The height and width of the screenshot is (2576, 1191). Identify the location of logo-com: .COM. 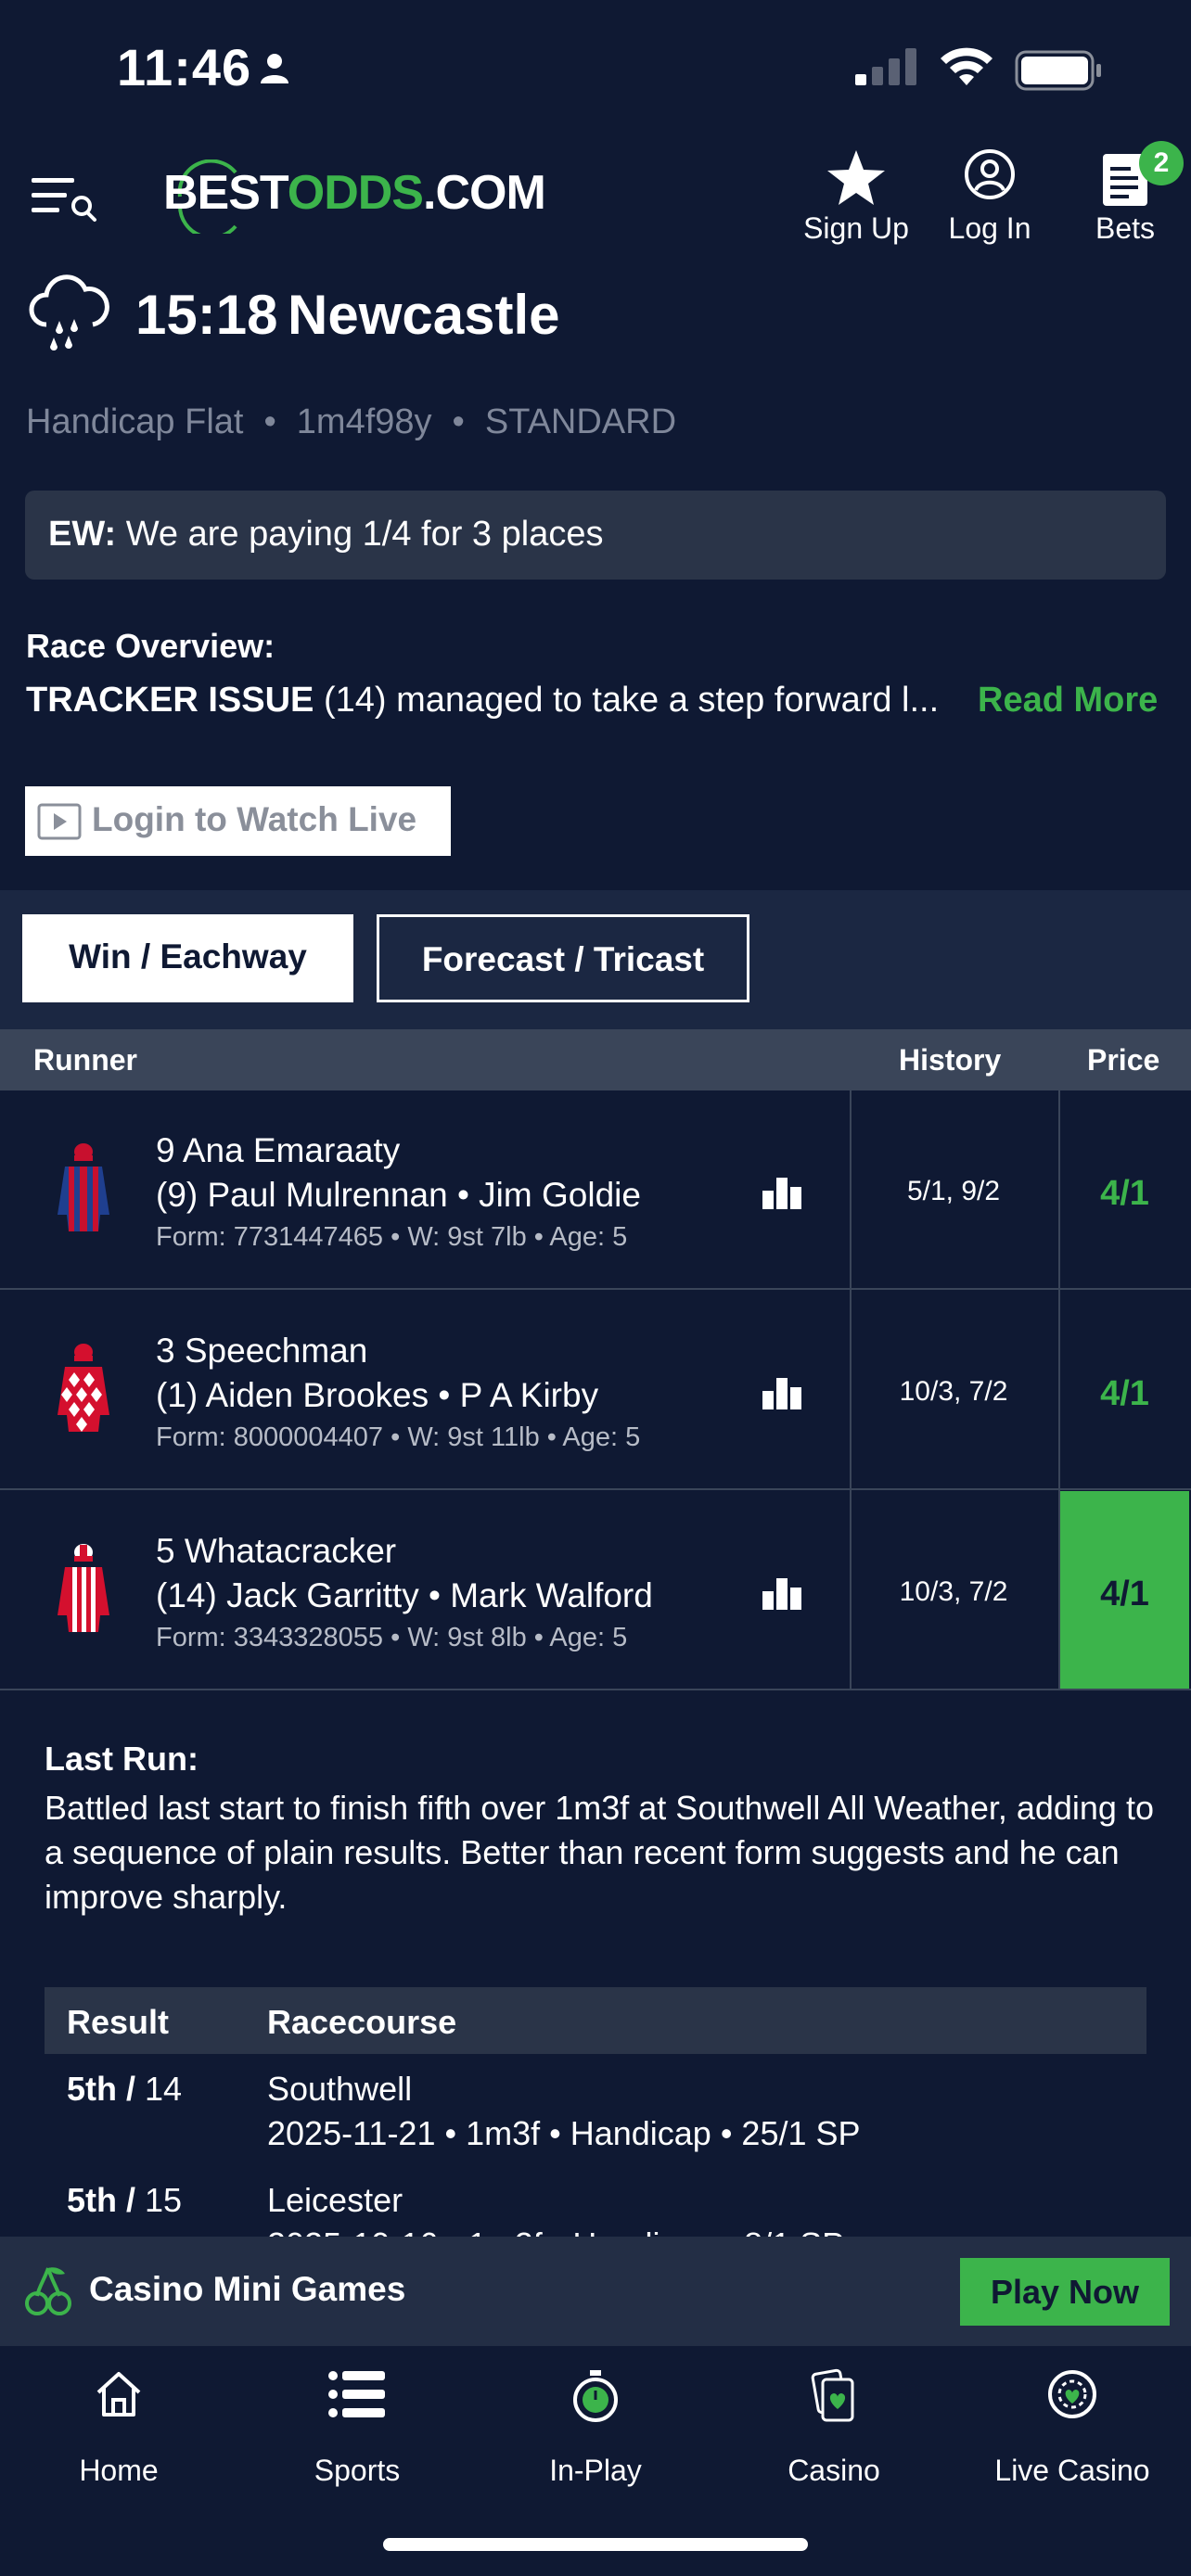
(484, 193).